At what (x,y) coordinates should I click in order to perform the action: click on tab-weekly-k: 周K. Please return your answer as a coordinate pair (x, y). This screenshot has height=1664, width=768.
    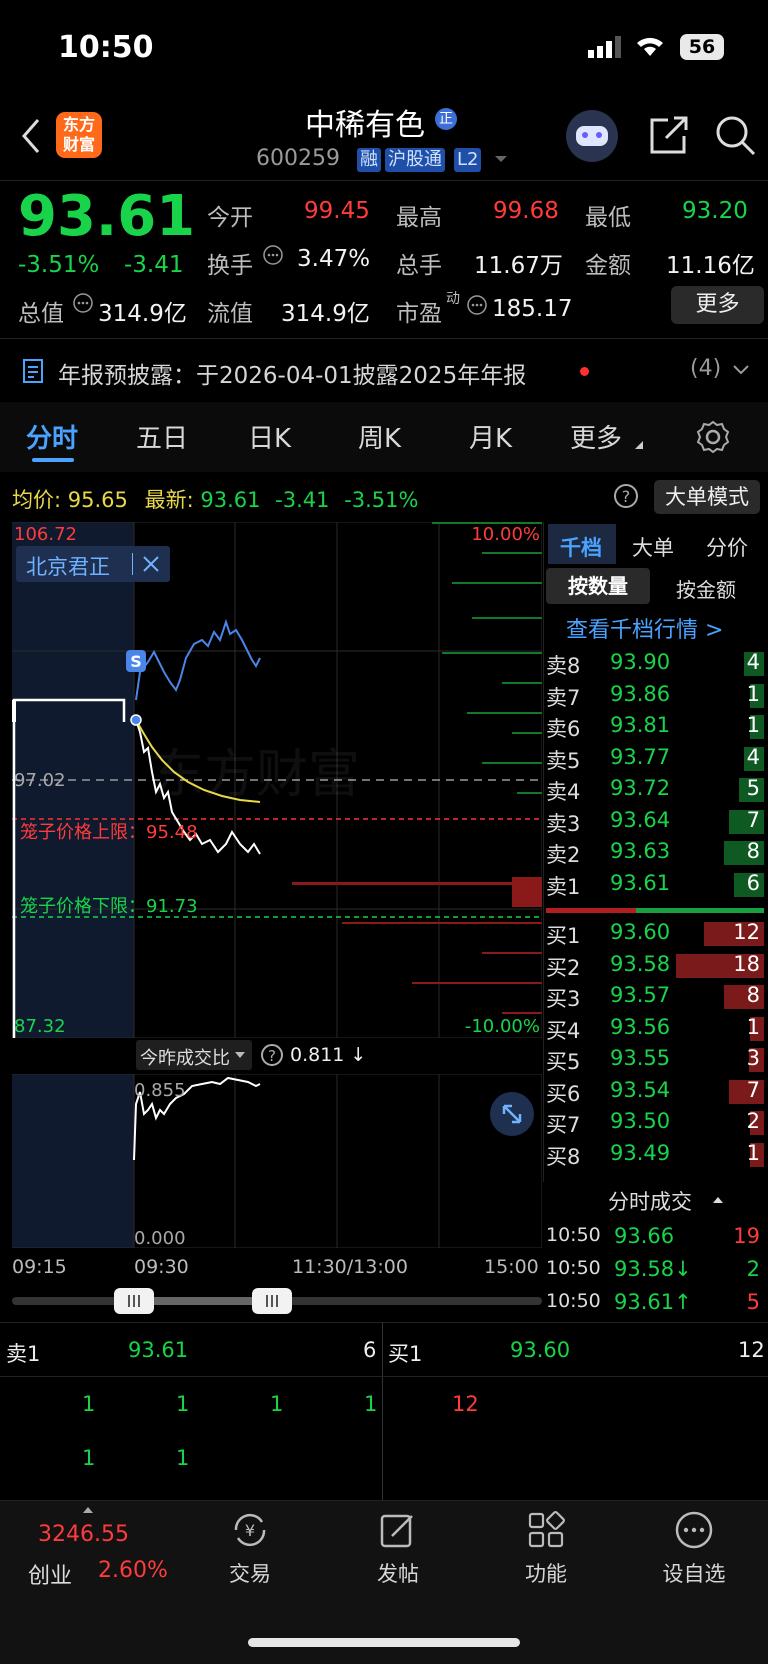
    Looking at the image, I should click on (379, 436).